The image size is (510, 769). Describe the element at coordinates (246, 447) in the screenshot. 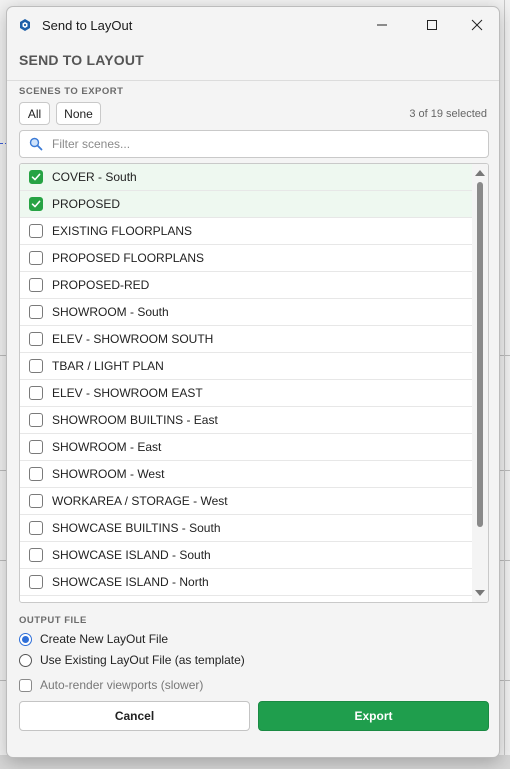

I see `scene-row: SHOWROOM - East` at that location.